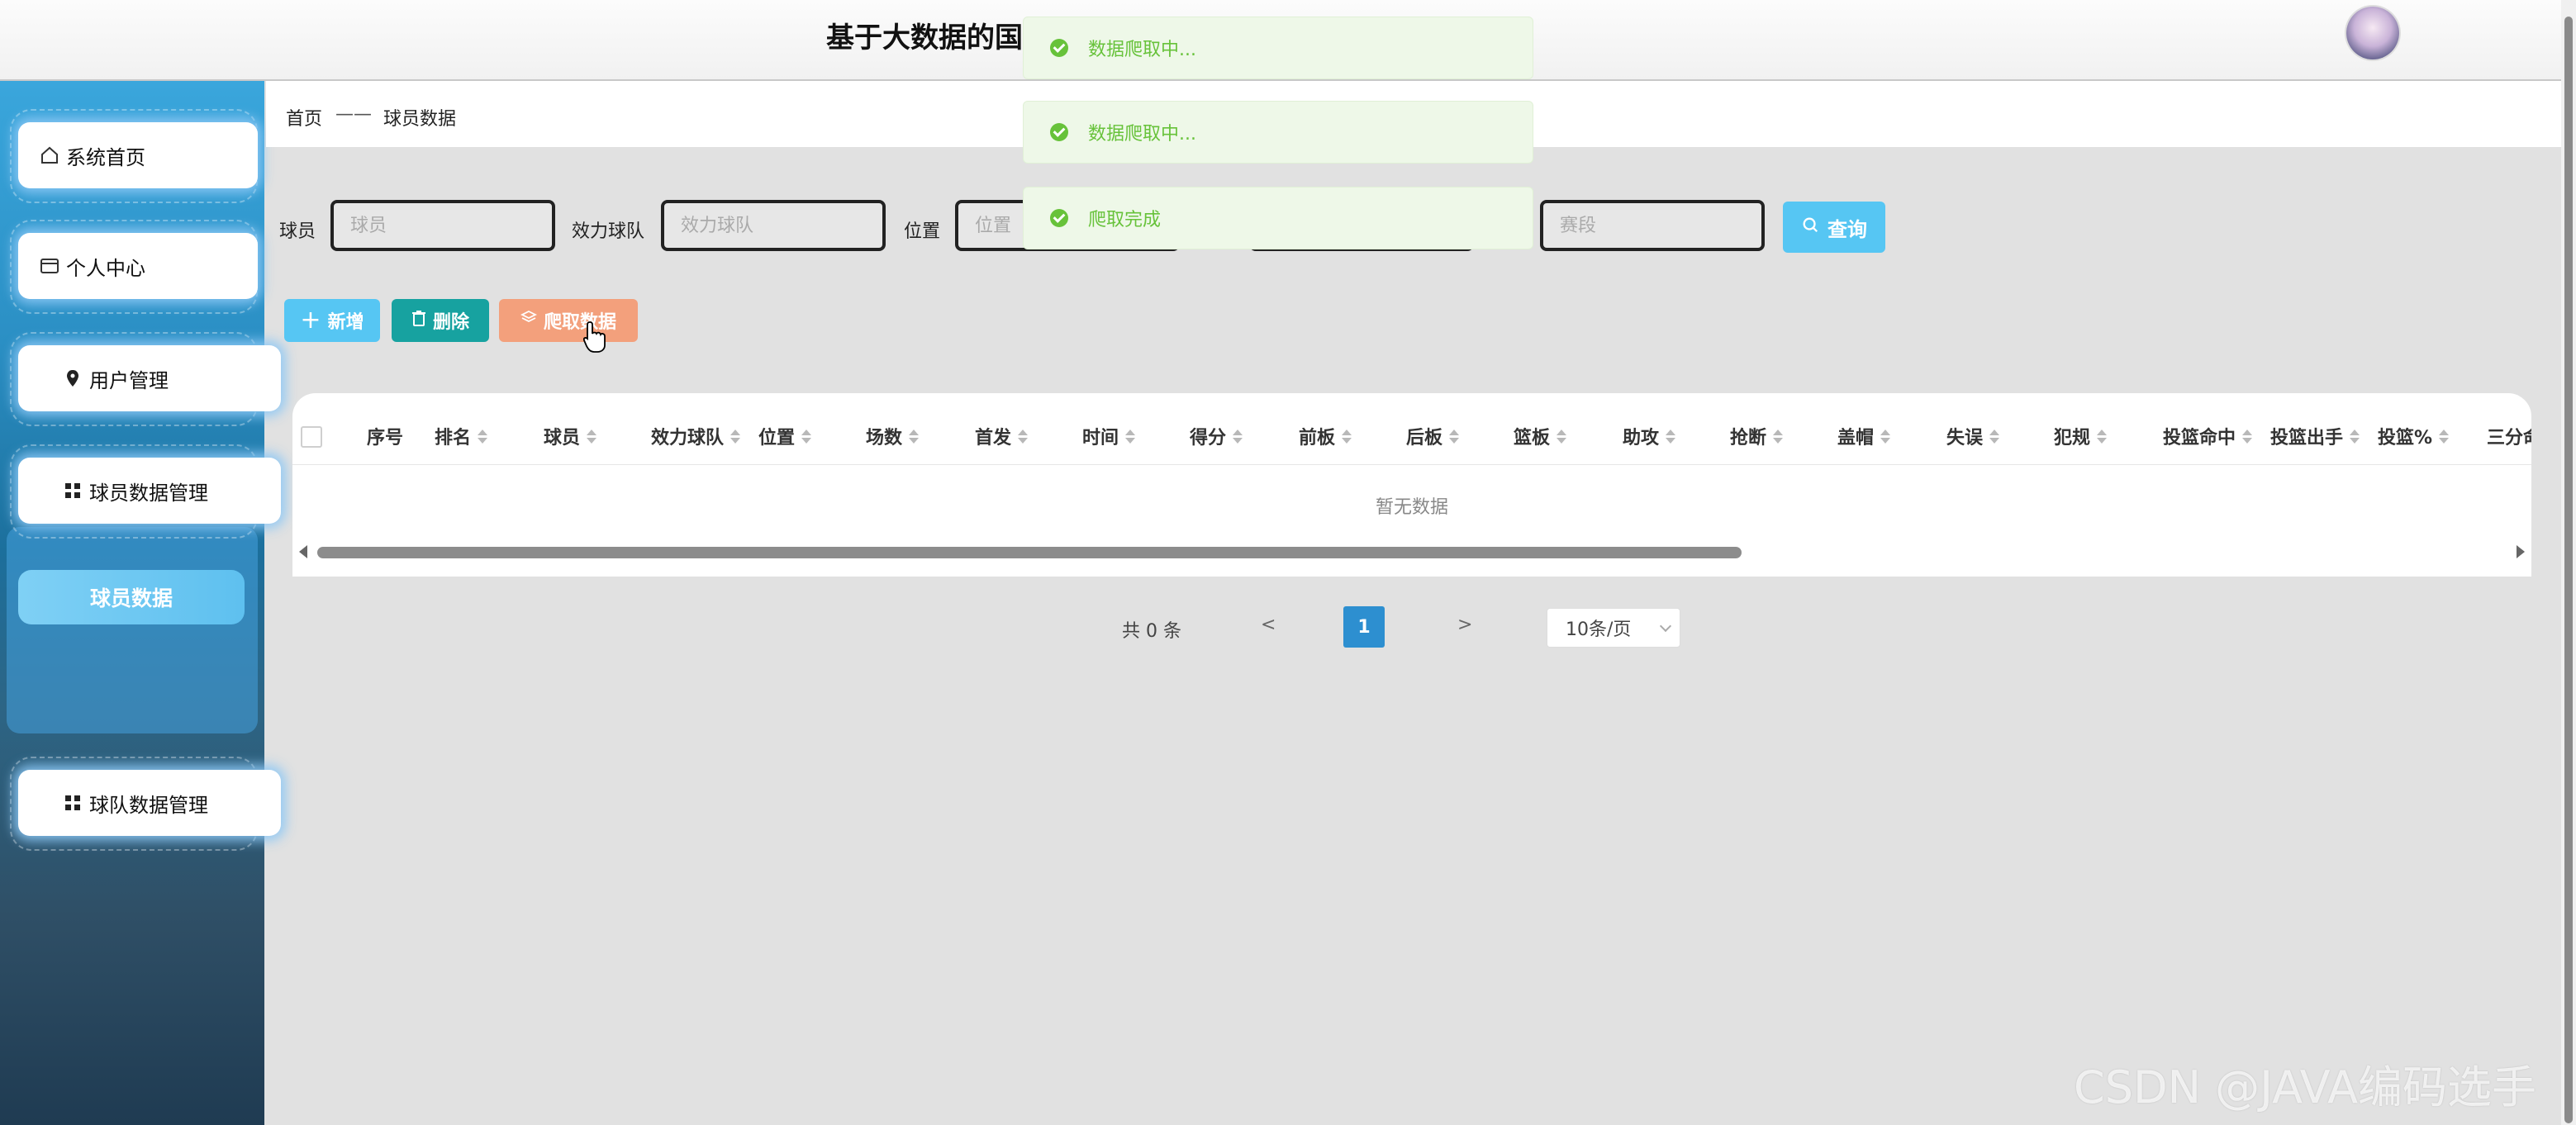 The height and width of the screenshot is (1125, 2576). What do you see at coordinates (2372, 33) in the screenshot?
I see `user-avatar` at bounding box center [2372, 33].